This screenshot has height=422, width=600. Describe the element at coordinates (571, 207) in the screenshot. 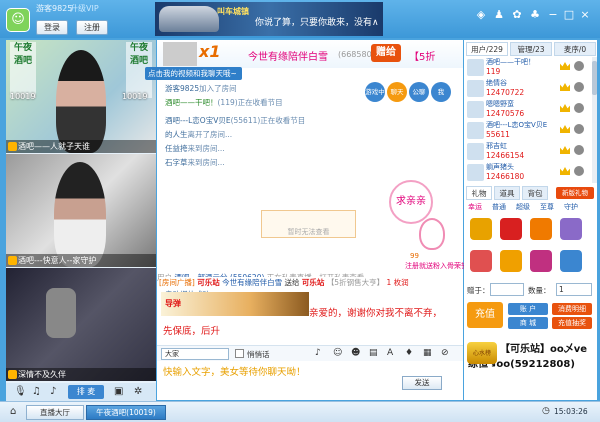

I see `subtab-guard: 守护` at that location.